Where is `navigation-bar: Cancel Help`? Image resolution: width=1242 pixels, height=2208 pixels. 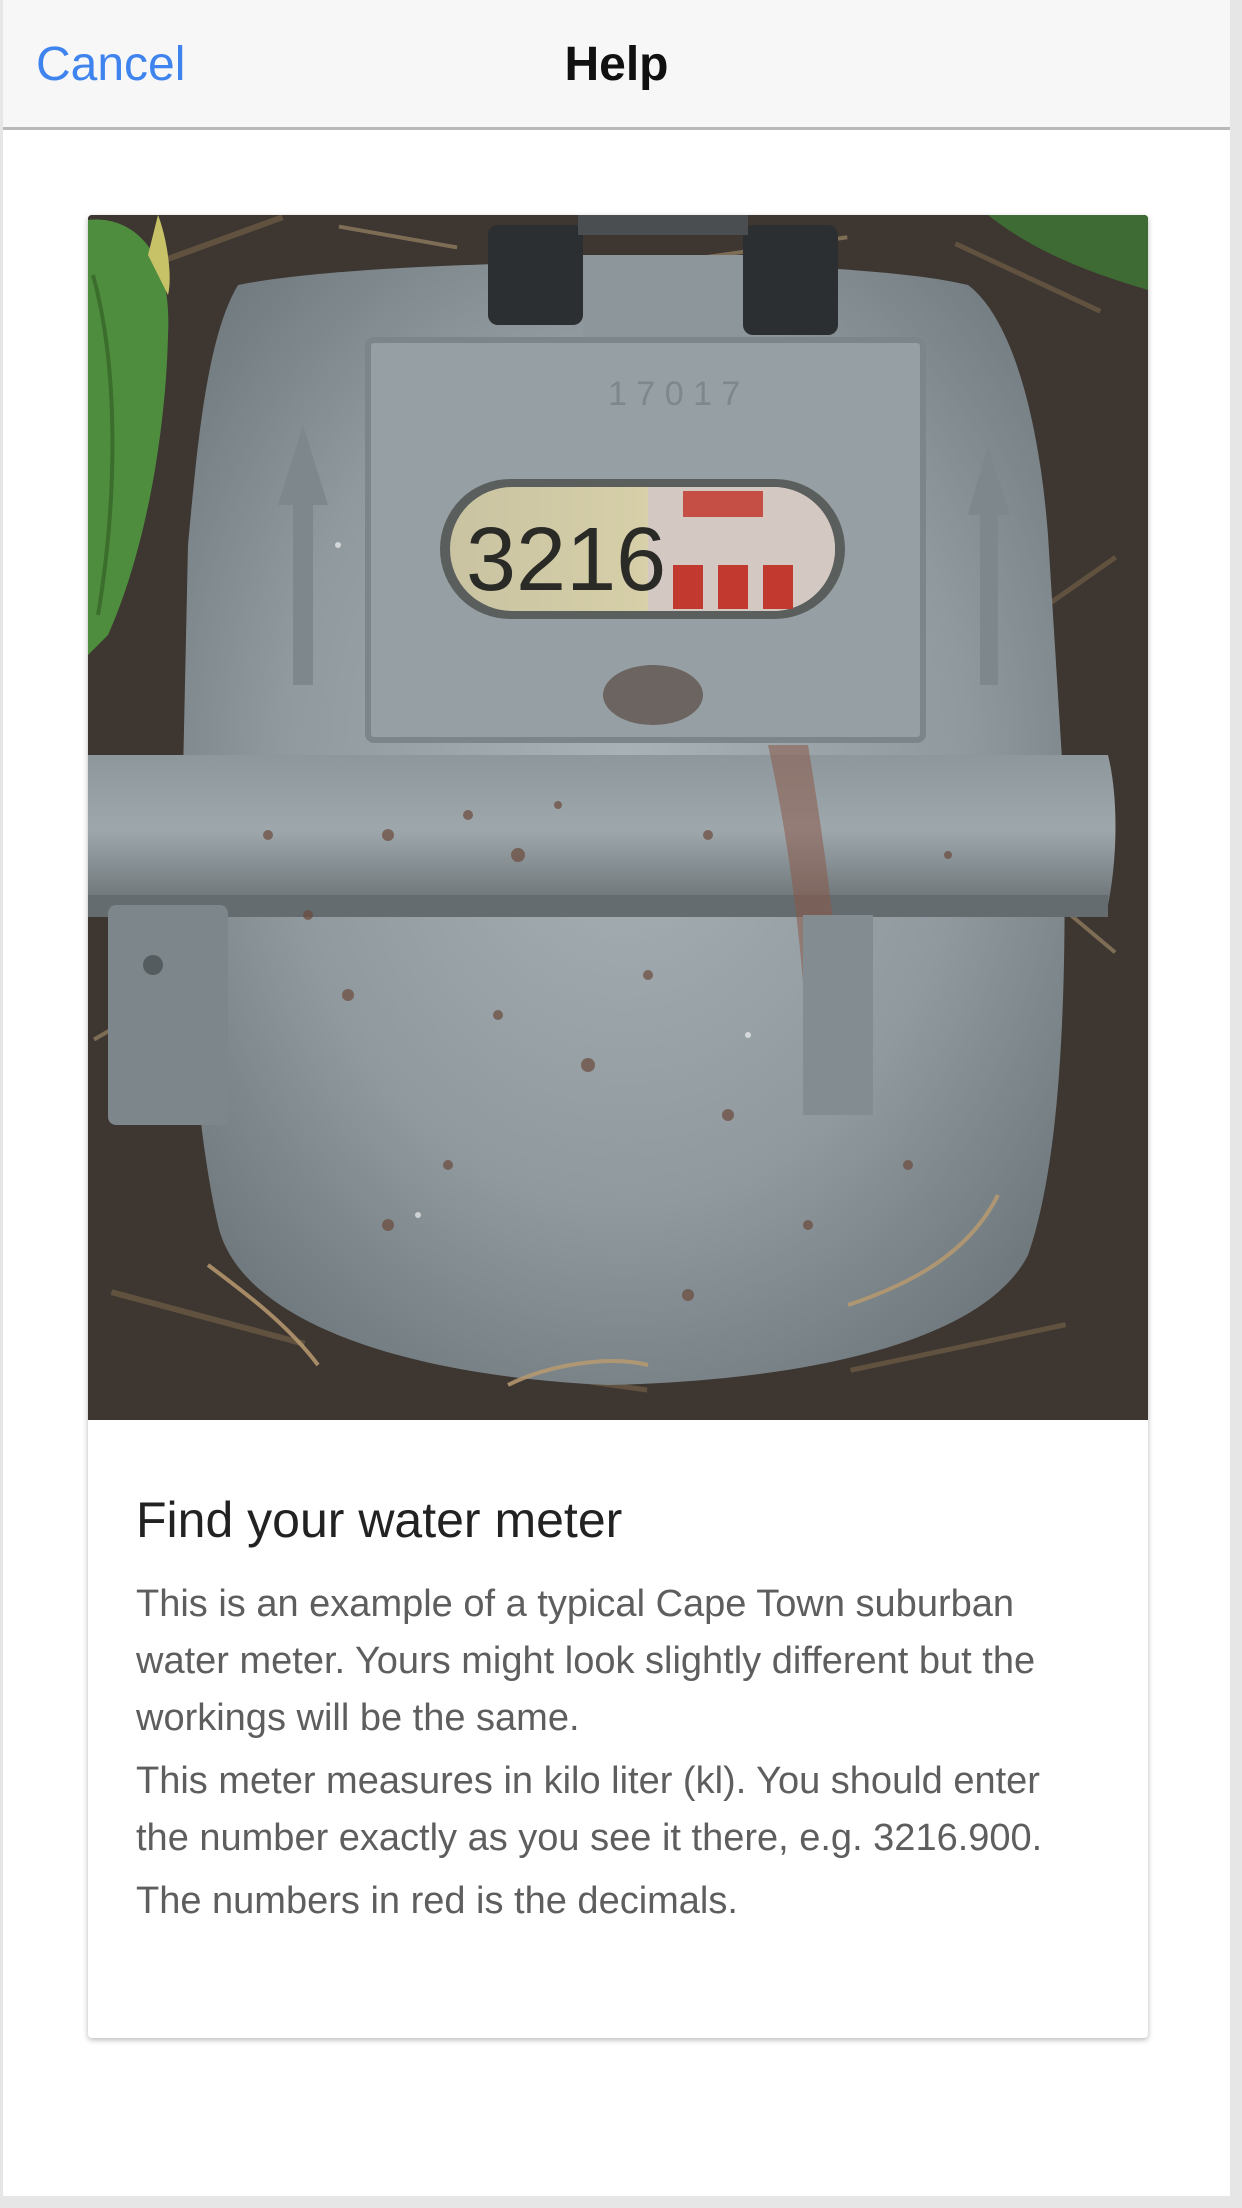
navigation-bar: Cancel Help is located at coordinates (616, 65).